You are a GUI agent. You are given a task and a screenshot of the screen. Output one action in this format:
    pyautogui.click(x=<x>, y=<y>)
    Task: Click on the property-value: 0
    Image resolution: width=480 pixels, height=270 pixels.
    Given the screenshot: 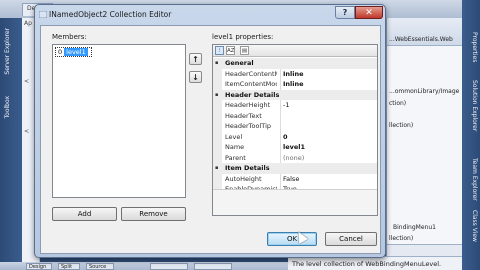 What is the action you would take?
    pyautogui.click(x=285, y=137)
    